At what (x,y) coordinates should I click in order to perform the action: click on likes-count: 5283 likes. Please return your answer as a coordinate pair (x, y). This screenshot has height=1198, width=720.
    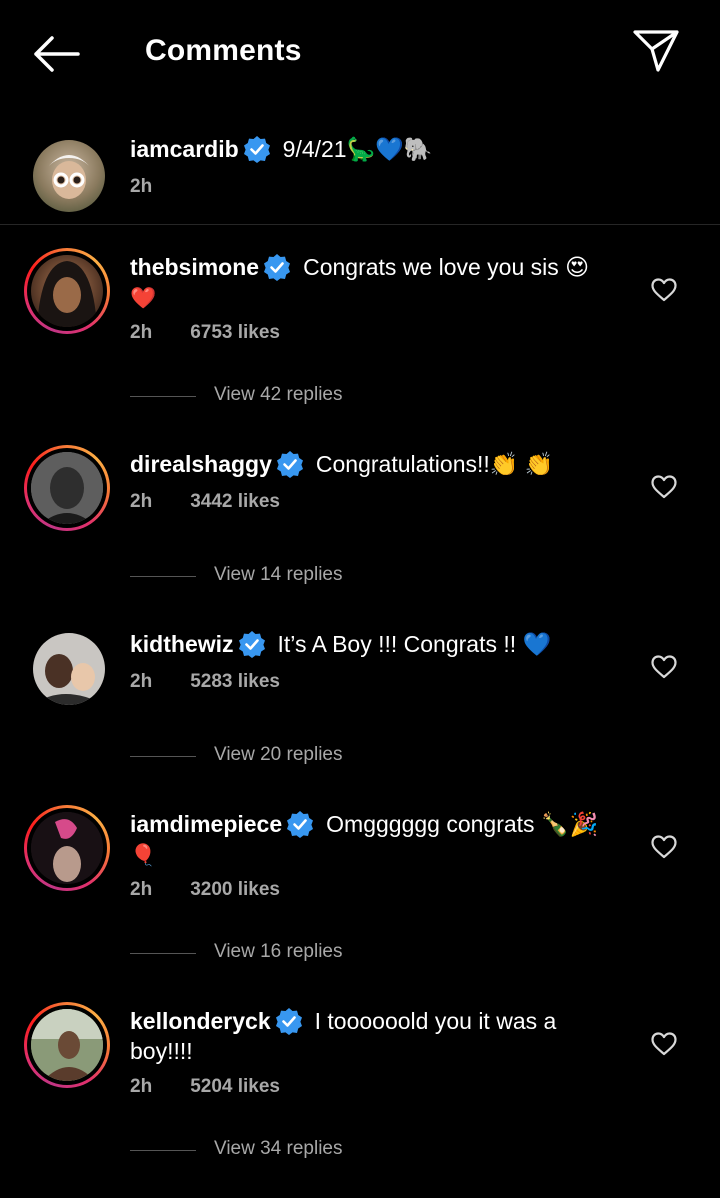
    Looking at the image, I should click on (235, 681).